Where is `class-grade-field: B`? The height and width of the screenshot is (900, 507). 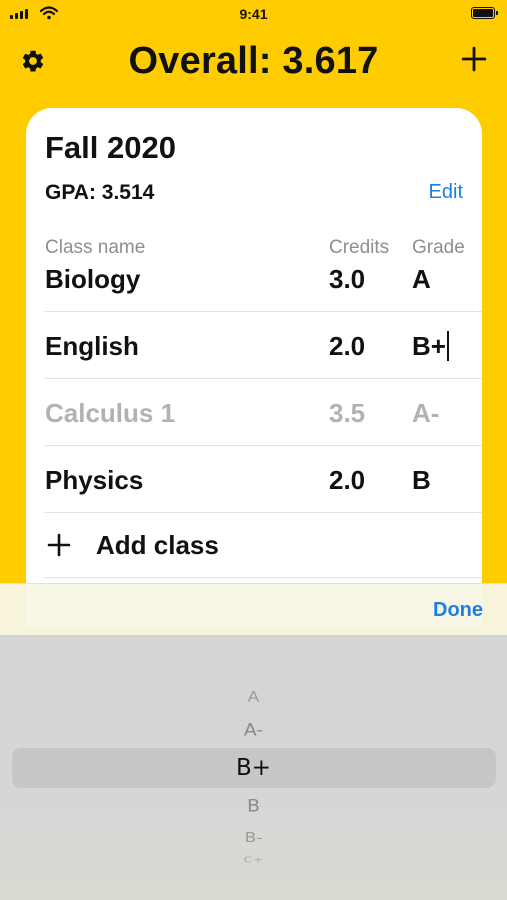
class-grade-field: B is located at coordinates (421, 480).